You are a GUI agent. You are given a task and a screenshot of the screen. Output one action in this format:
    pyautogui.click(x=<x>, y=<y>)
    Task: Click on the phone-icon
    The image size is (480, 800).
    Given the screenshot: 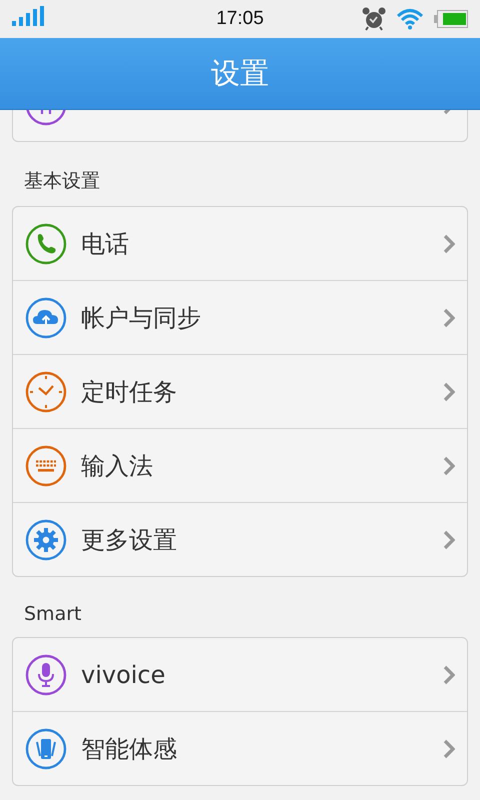 What is the action you would take?
    pyautogui.click(x=46, y=243)
    